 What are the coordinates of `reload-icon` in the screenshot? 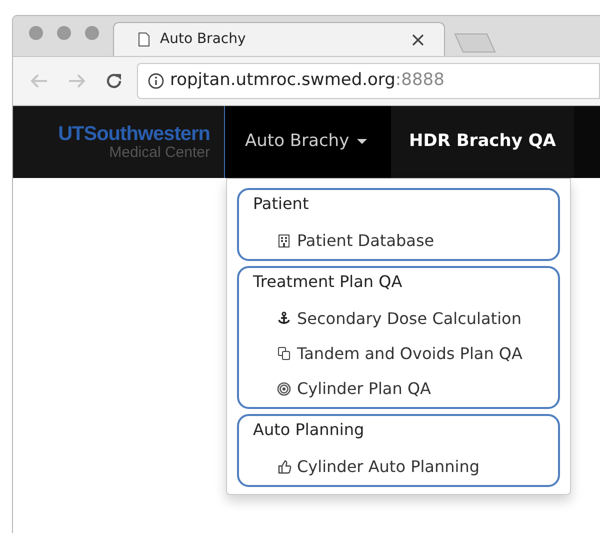 It's located at (114, 81).